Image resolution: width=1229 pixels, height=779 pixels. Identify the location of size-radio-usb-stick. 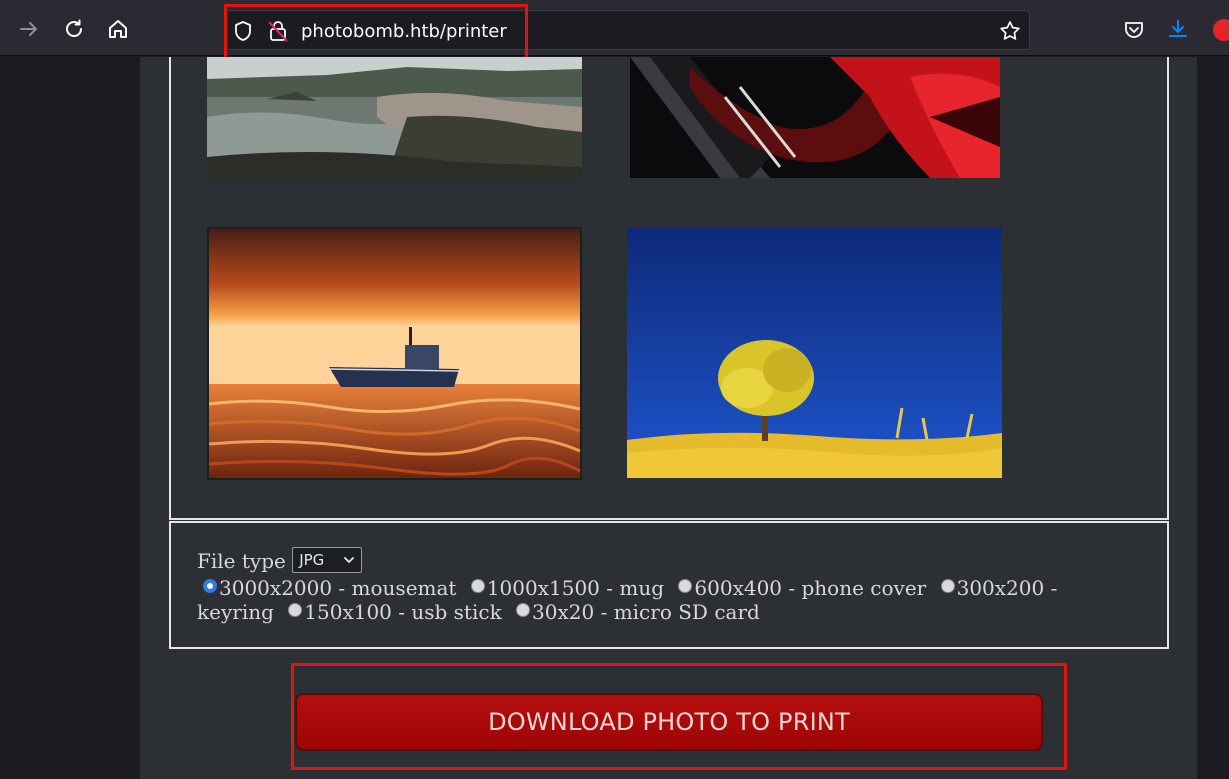
(295, 610).